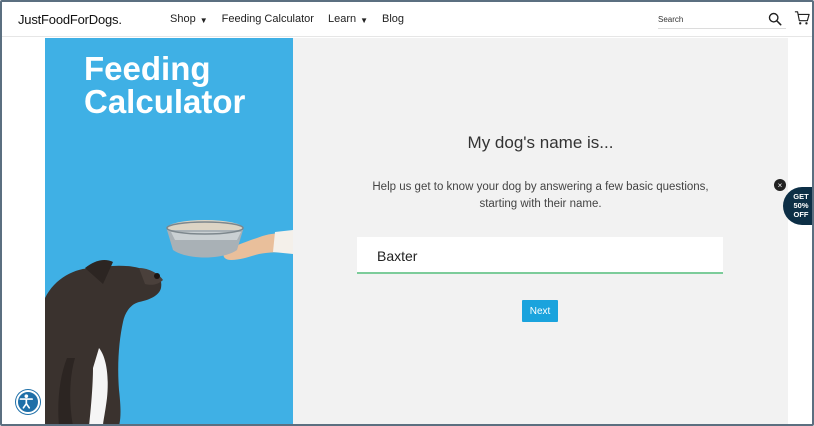  I want to click on page-gutter, so click(800, 231).